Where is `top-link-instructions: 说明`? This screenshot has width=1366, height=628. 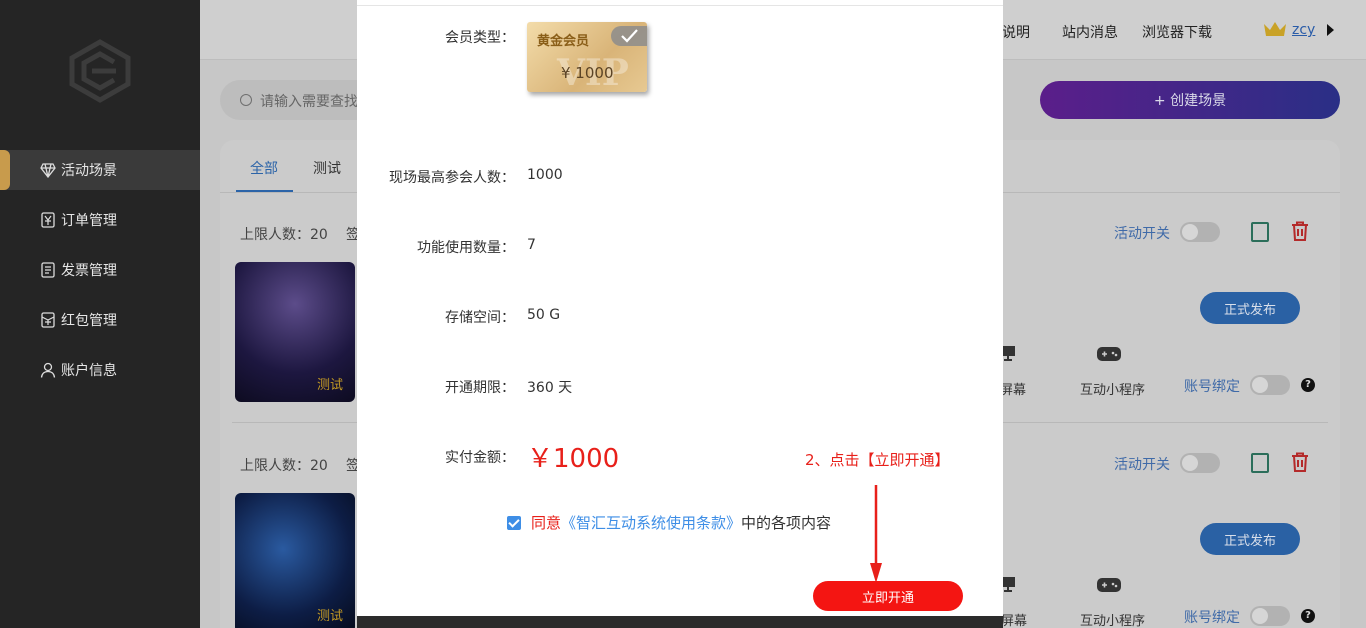 top-link-instructions: 说明 is located at coordinates (1016, 32).